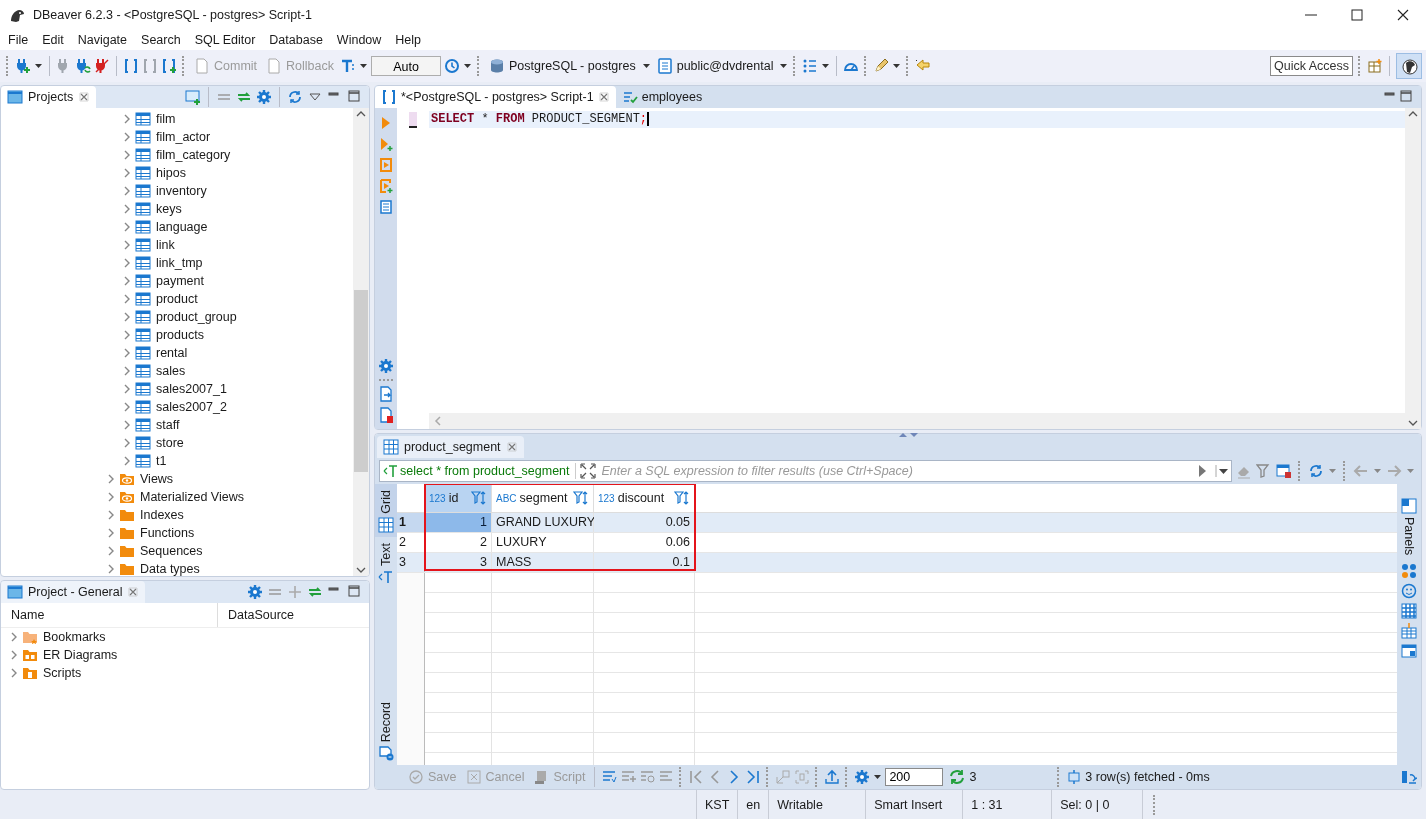 This screenshot has width=1426, height=819. What do you see at coordinates (109, 615) in the screenshot?
I see `column-header: Name` at bounding box center [109, 615].